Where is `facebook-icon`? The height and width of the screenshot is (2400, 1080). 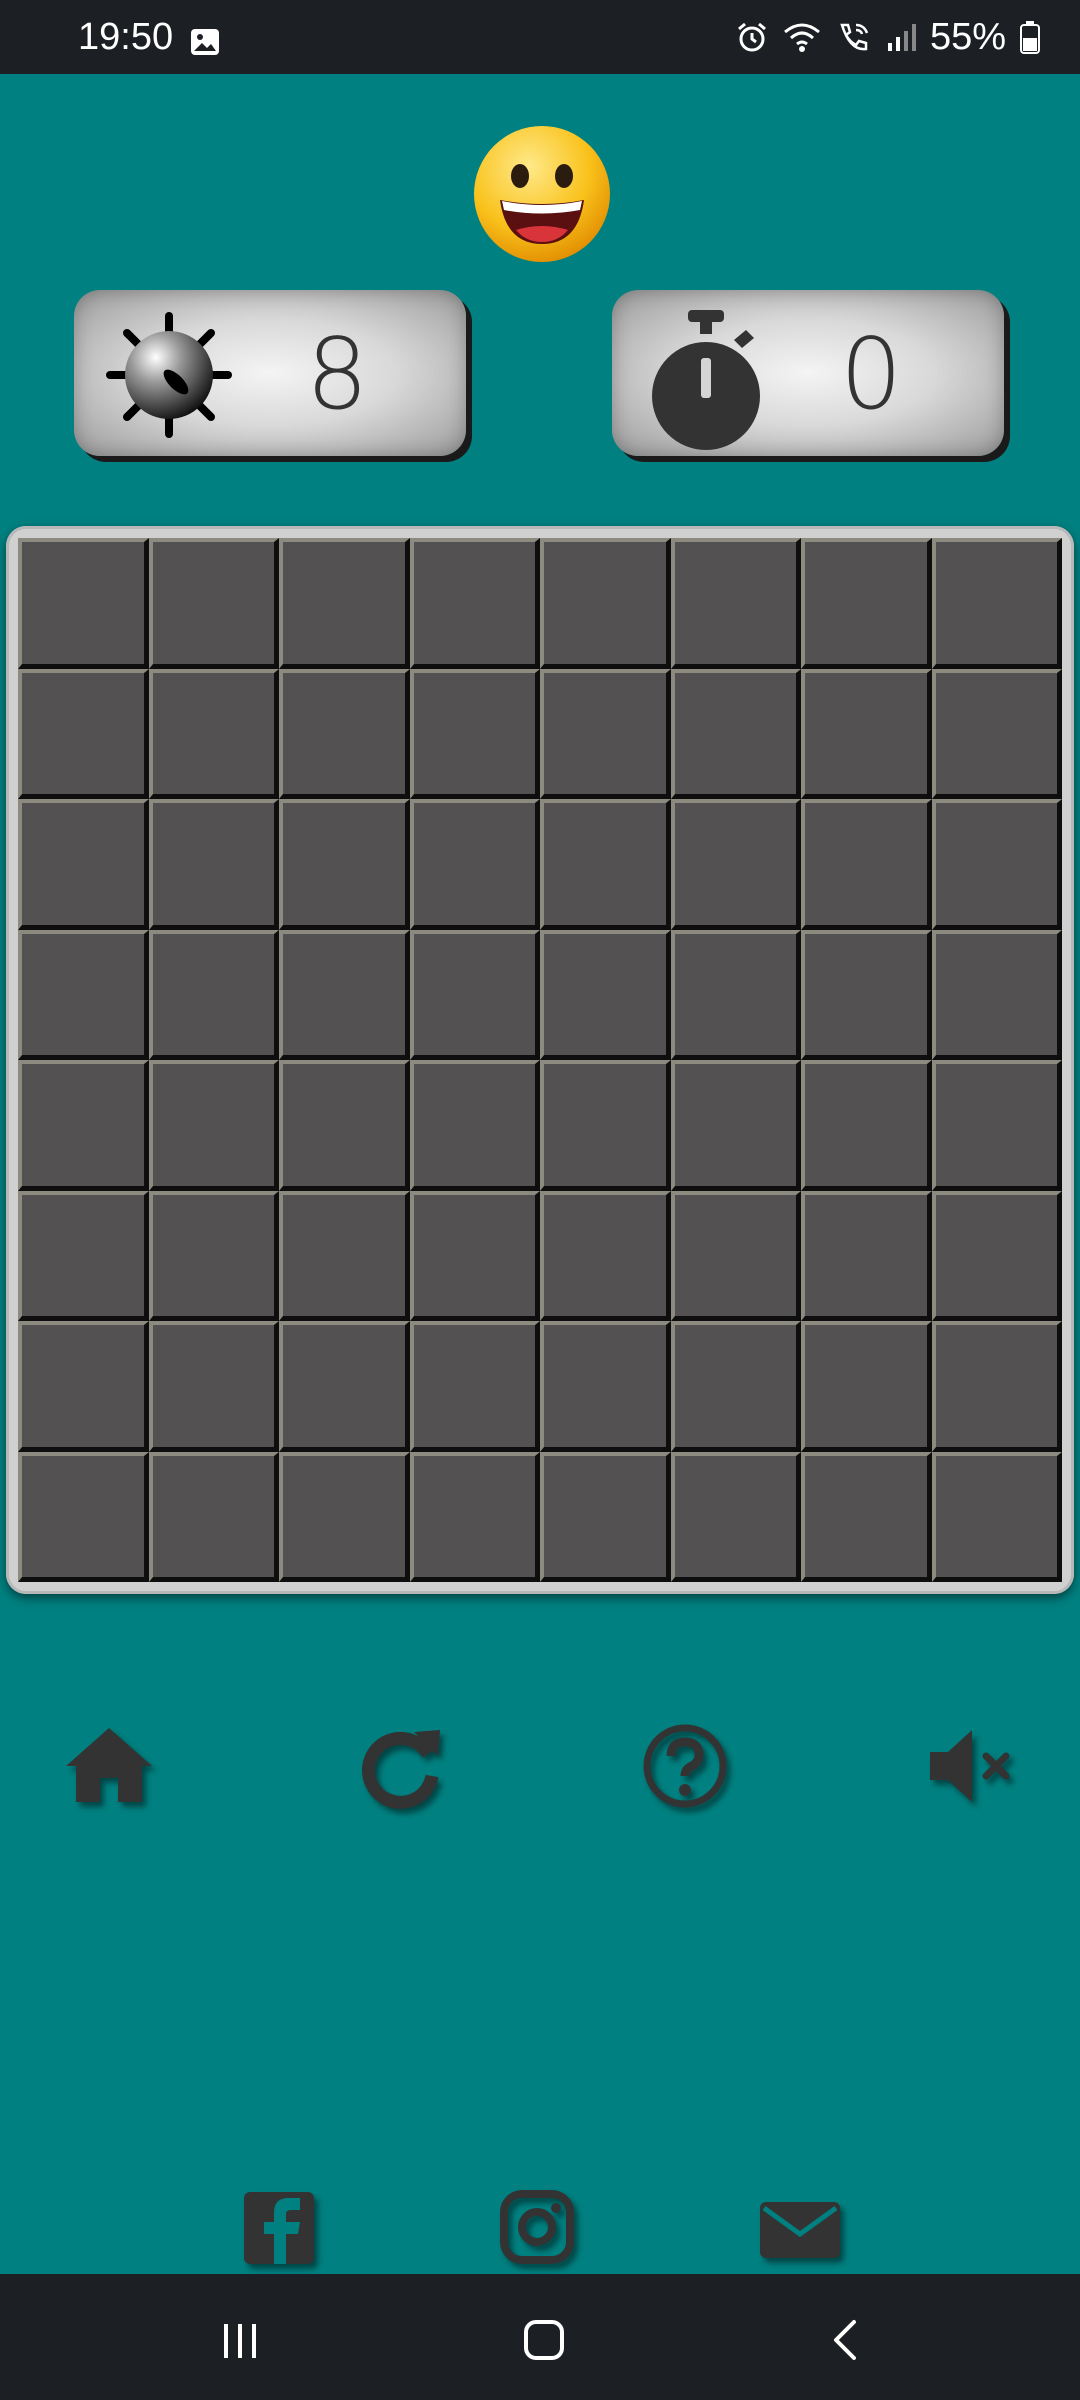 facebook-icon is located at coordinates (279, 2228).